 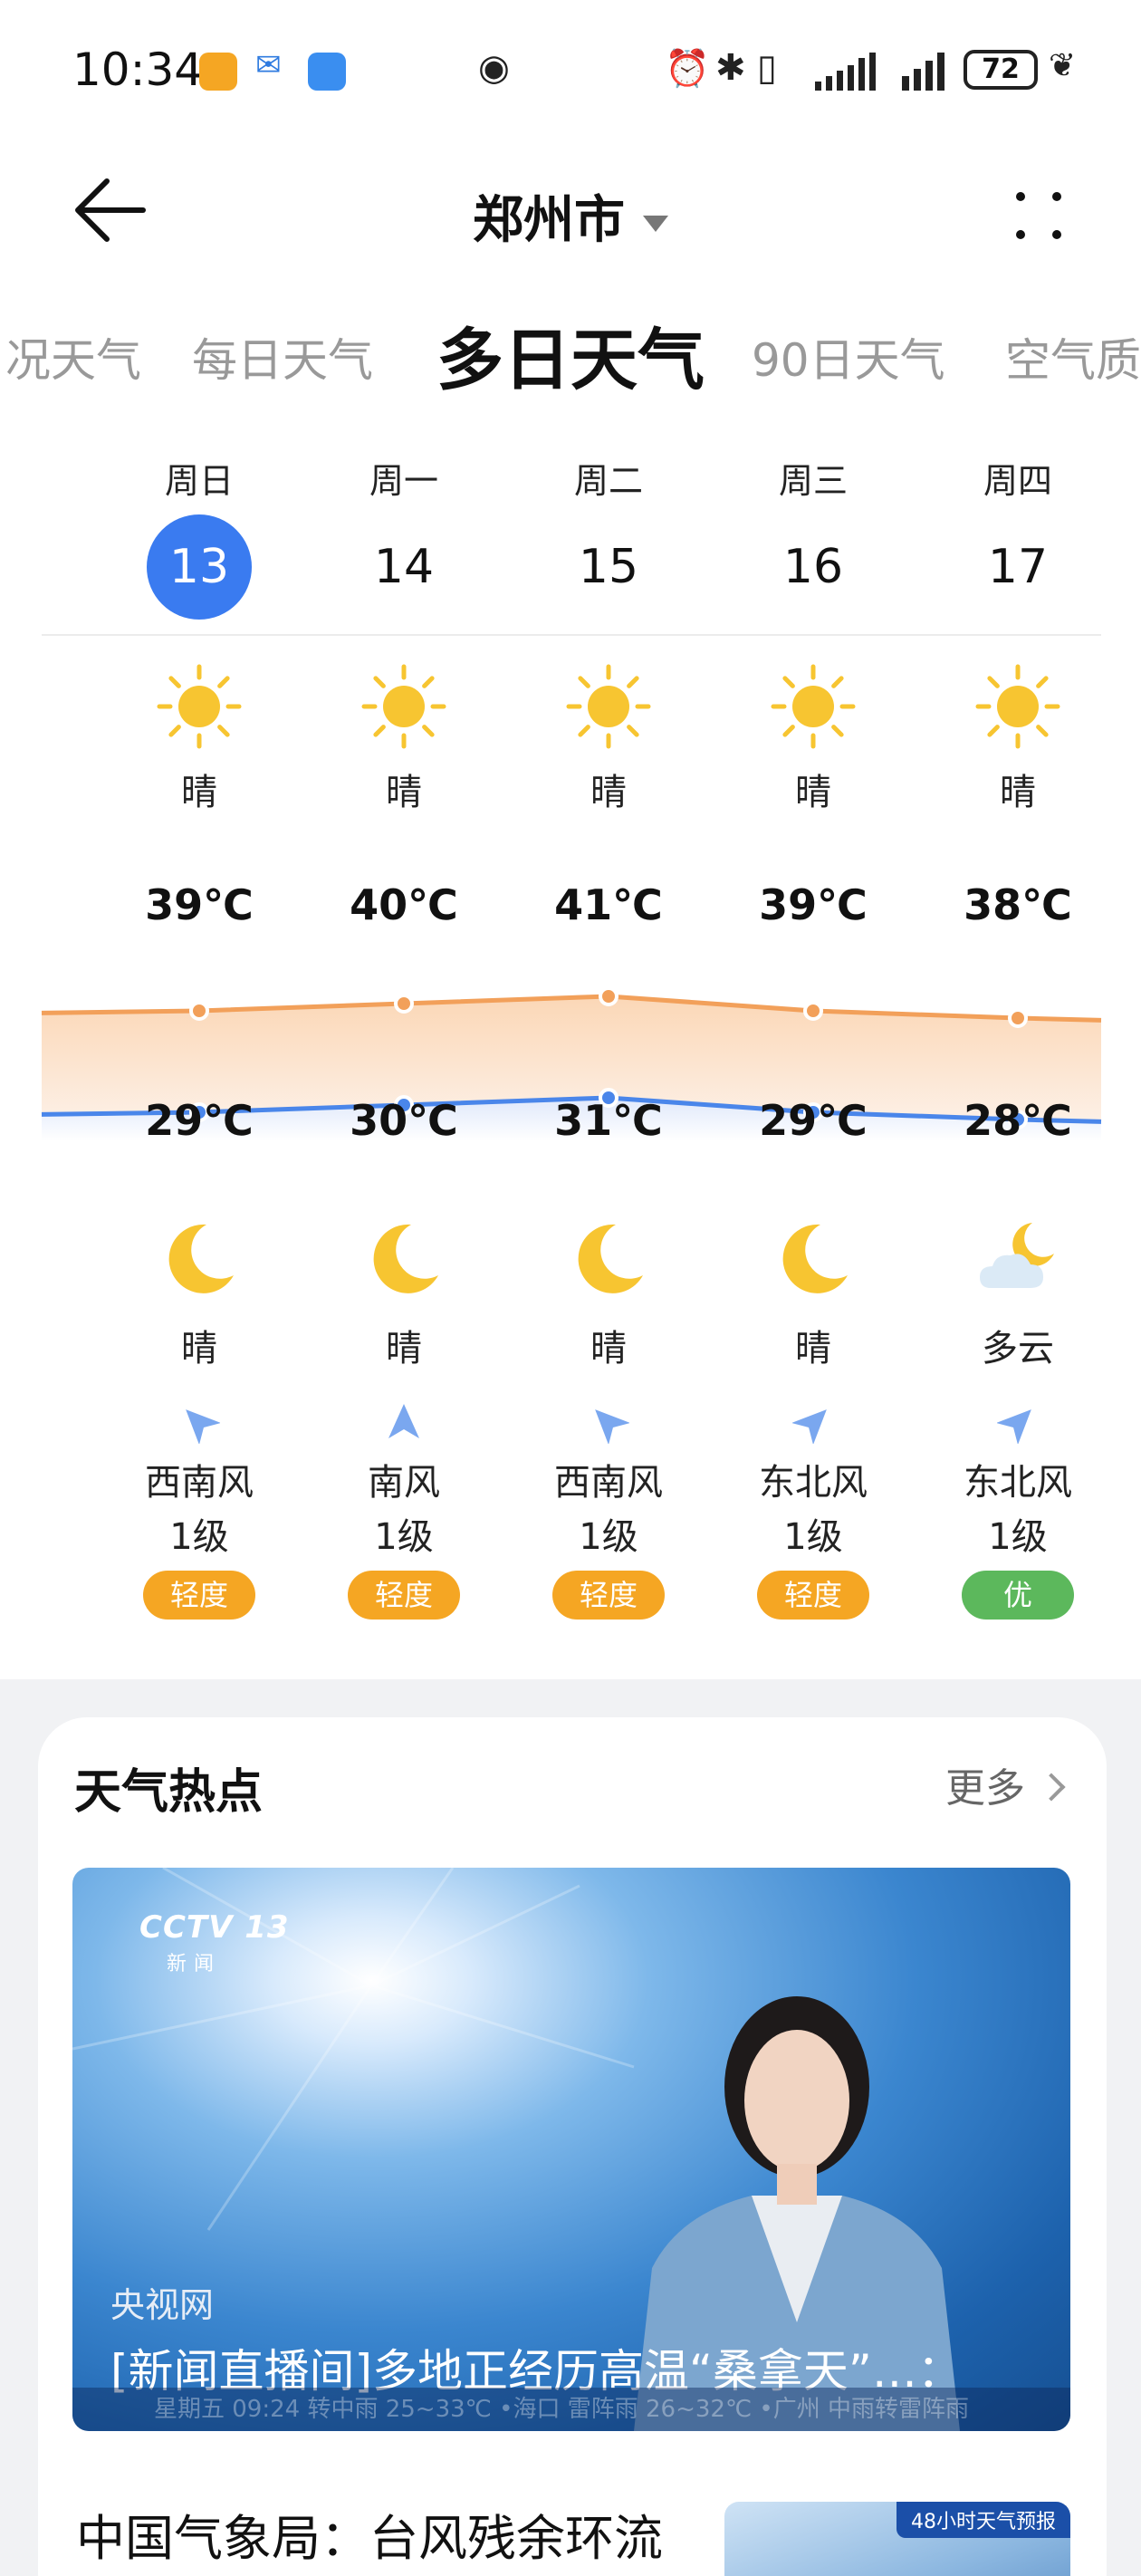 What do you see at coordinates (403, 567) in the screenshot?
I see `date-14: 14` at bounding box center [403, 567].